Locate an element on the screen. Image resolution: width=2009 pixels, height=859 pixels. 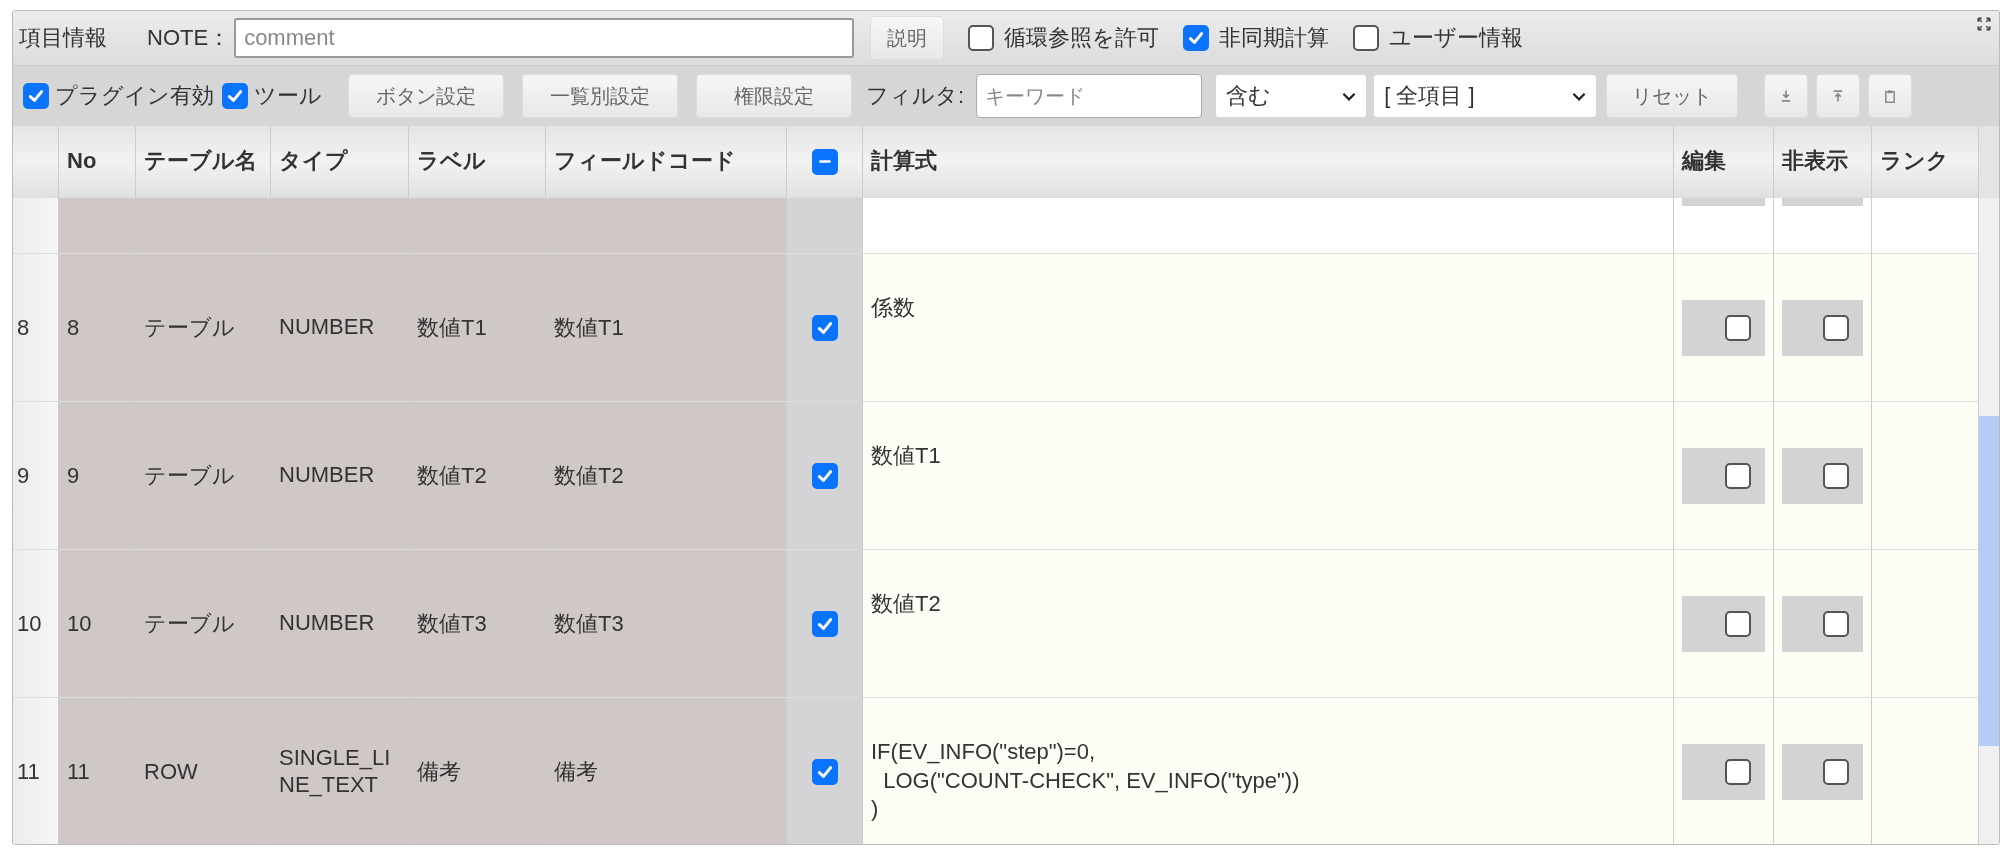
checkbox-label: プラグイン有効 is located at coordinates (134, 96).